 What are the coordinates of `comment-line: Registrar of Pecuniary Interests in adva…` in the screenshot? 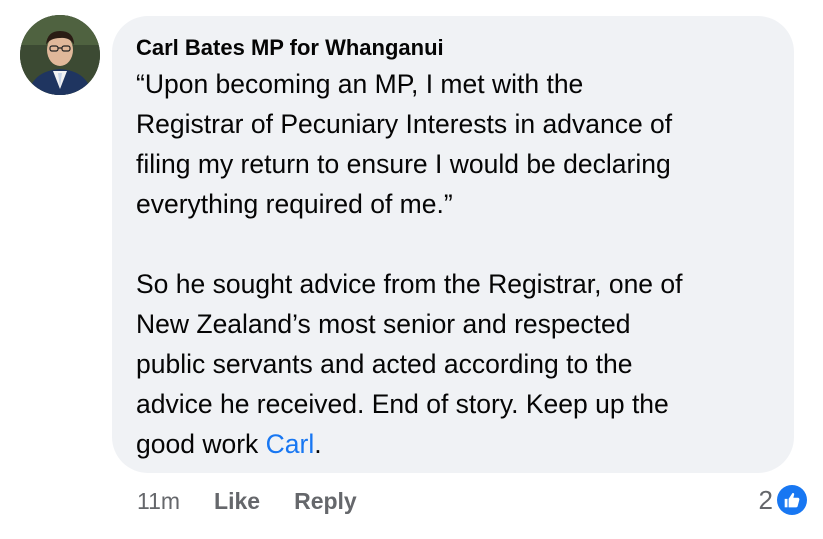 It's located at (404, 124).